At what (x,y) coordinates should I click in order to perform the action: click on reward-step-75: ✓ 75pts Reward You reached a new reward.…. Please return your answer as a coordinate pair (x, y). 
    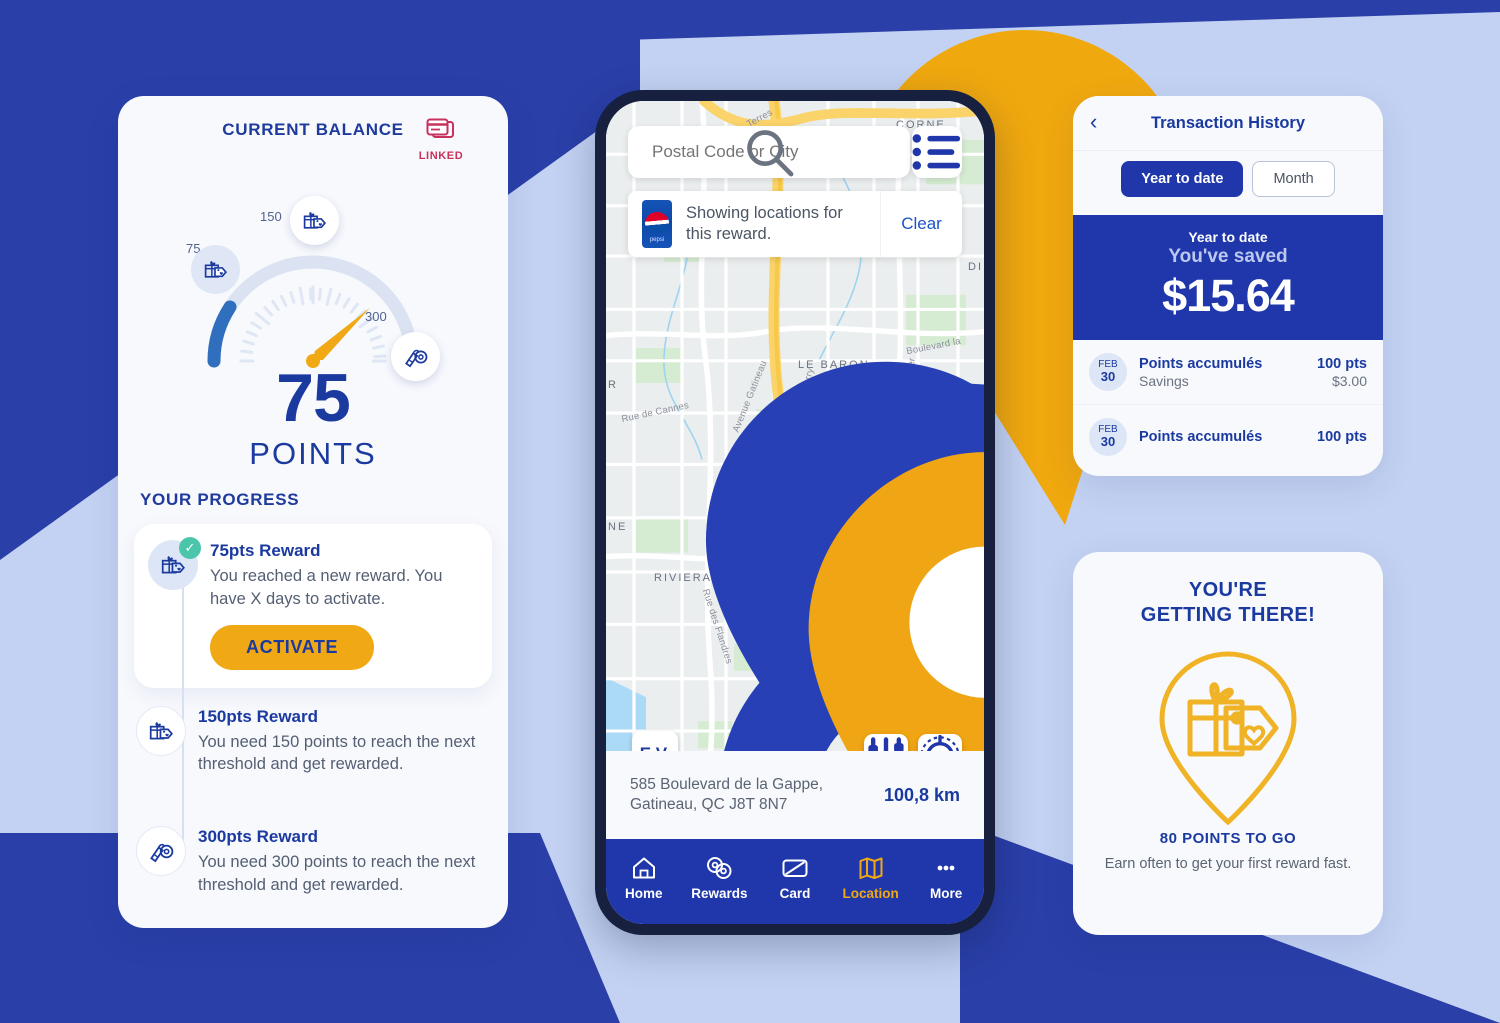
    Looking at the image, I should click on (313, 606).